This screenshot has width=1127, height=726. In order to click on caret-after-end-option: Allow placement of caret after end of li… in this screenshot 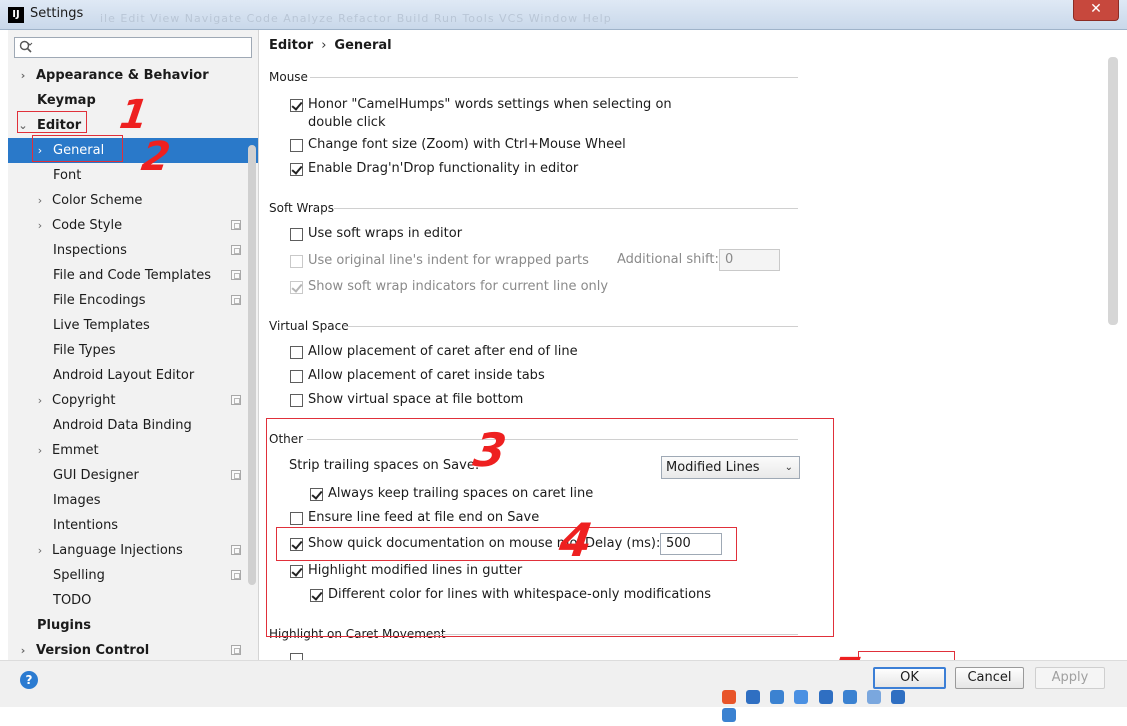, I will do `click(434, 352)`.